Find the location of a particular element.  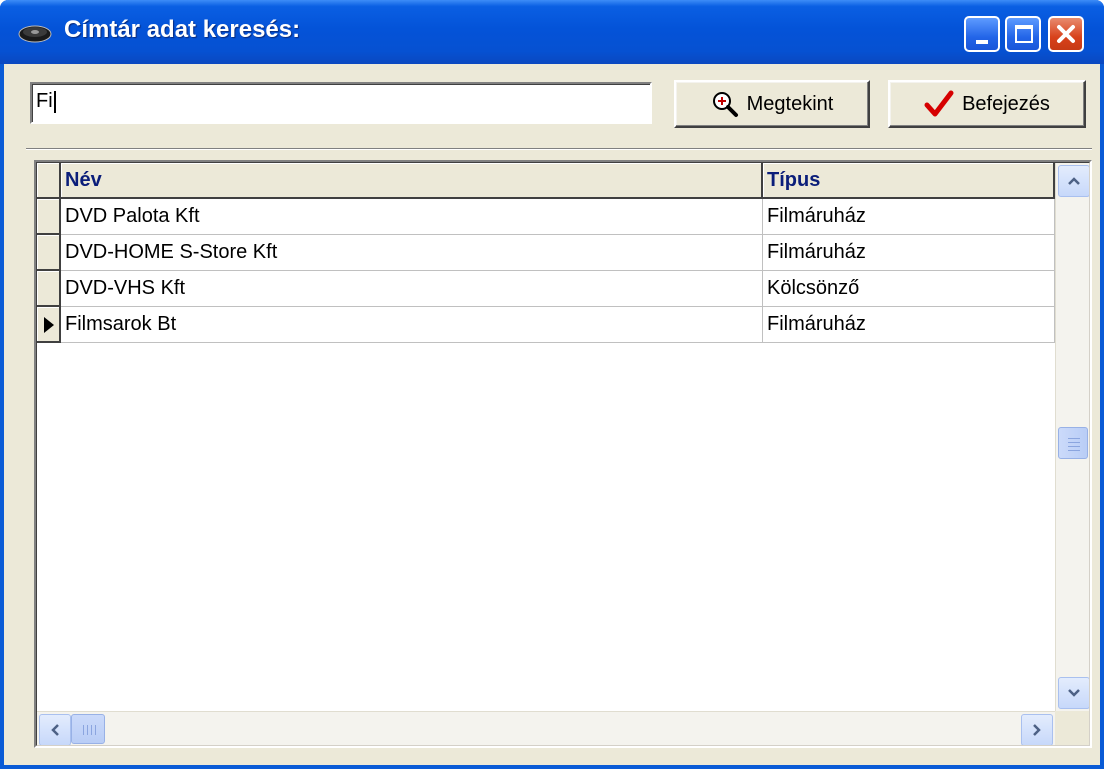

chevron-left-icon is located at coordinates (55, 730).